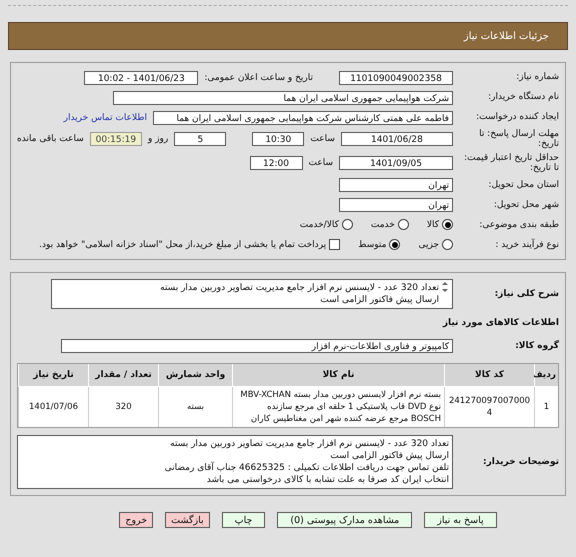 The height and width of the screenshot is (557, 576). Describe the element at coordinates (195, 376) in the screenshot. I see `column-header: واحد شمارش` at that location.